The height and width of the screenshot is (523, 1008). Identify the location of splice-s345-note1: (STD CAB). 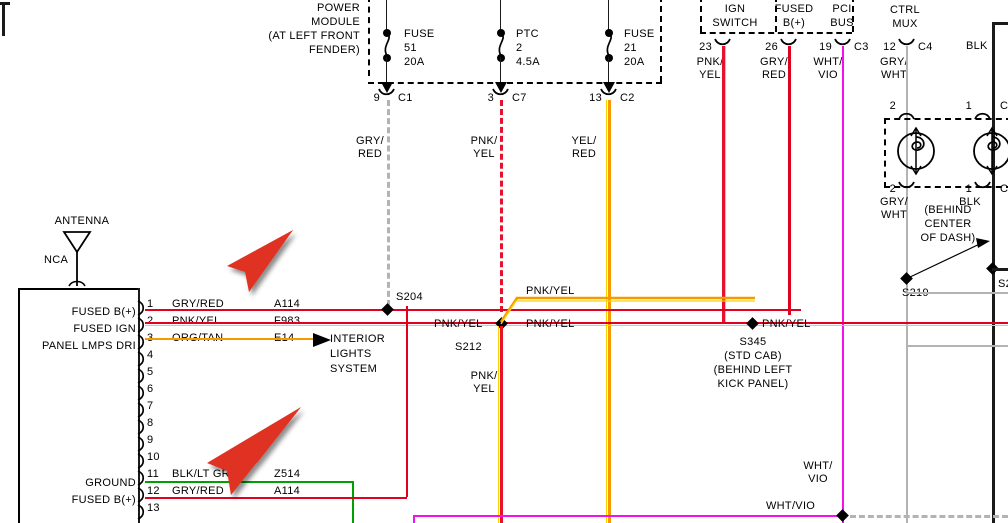
(753, 356).